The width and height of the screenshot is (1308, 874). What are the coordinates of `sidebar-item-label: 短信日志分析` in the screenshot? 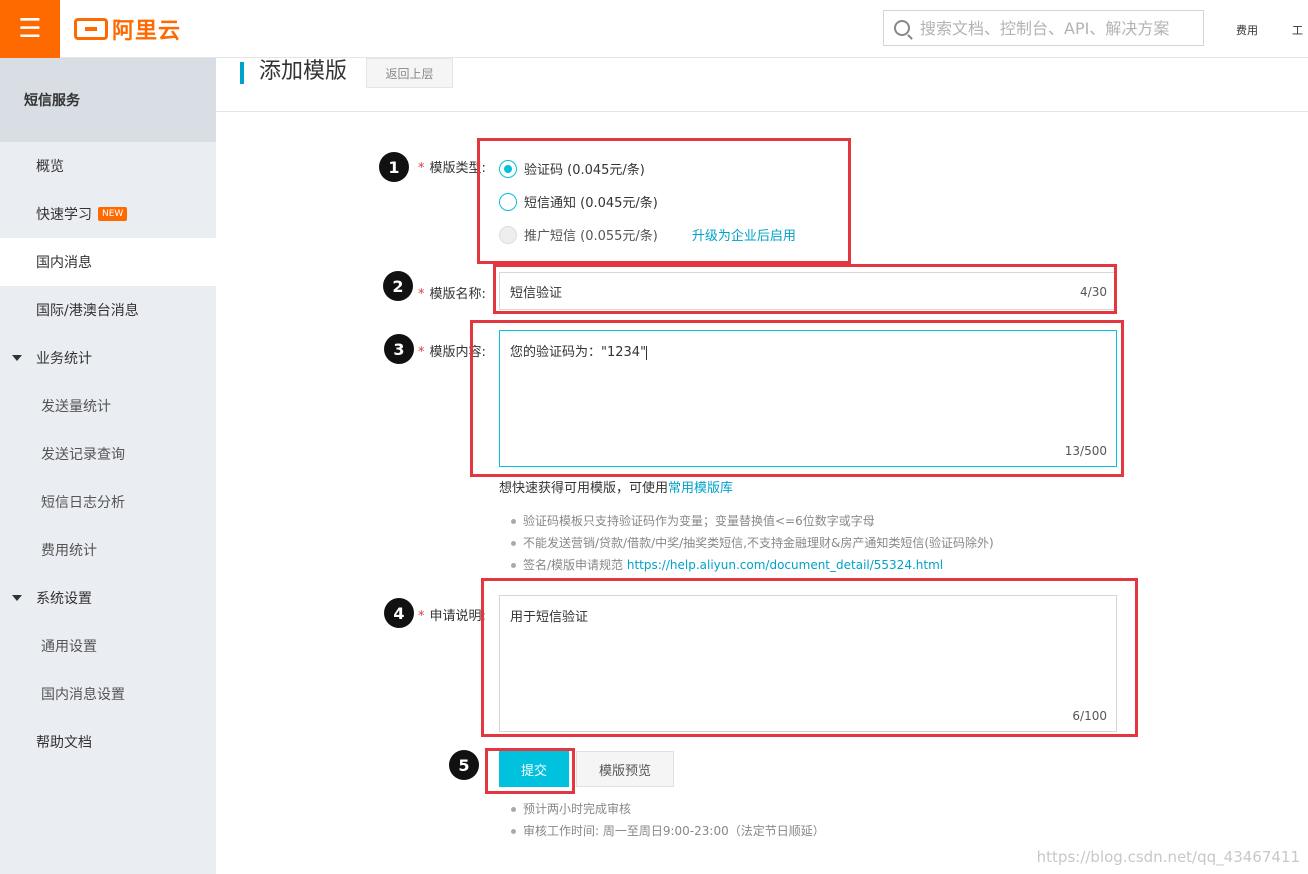 It's located at (83, 503).